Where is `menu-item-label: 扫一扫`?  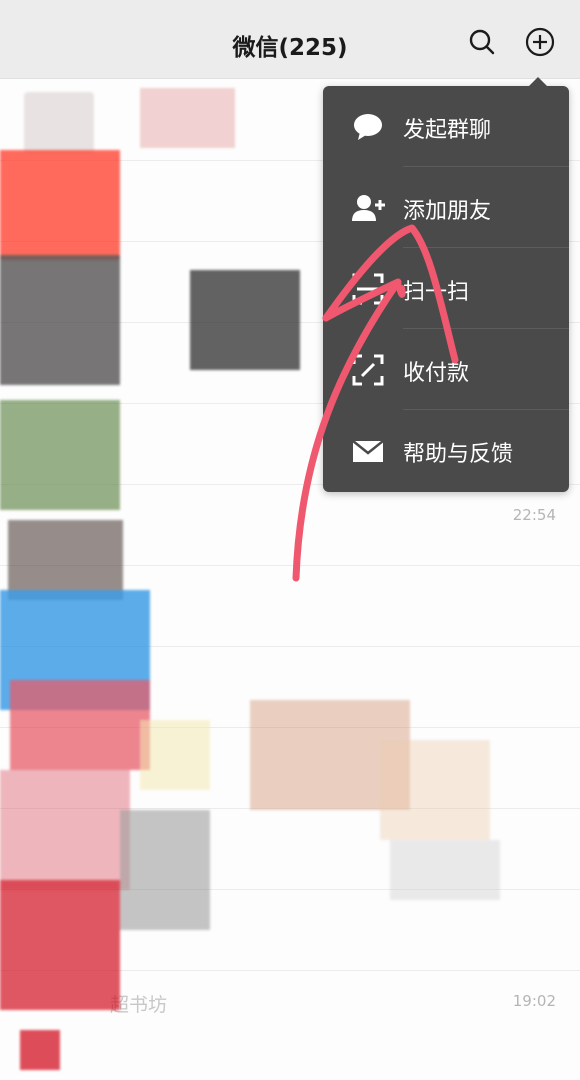
menu-item-label: 扫一扫 is located at coordinates (436, 292).